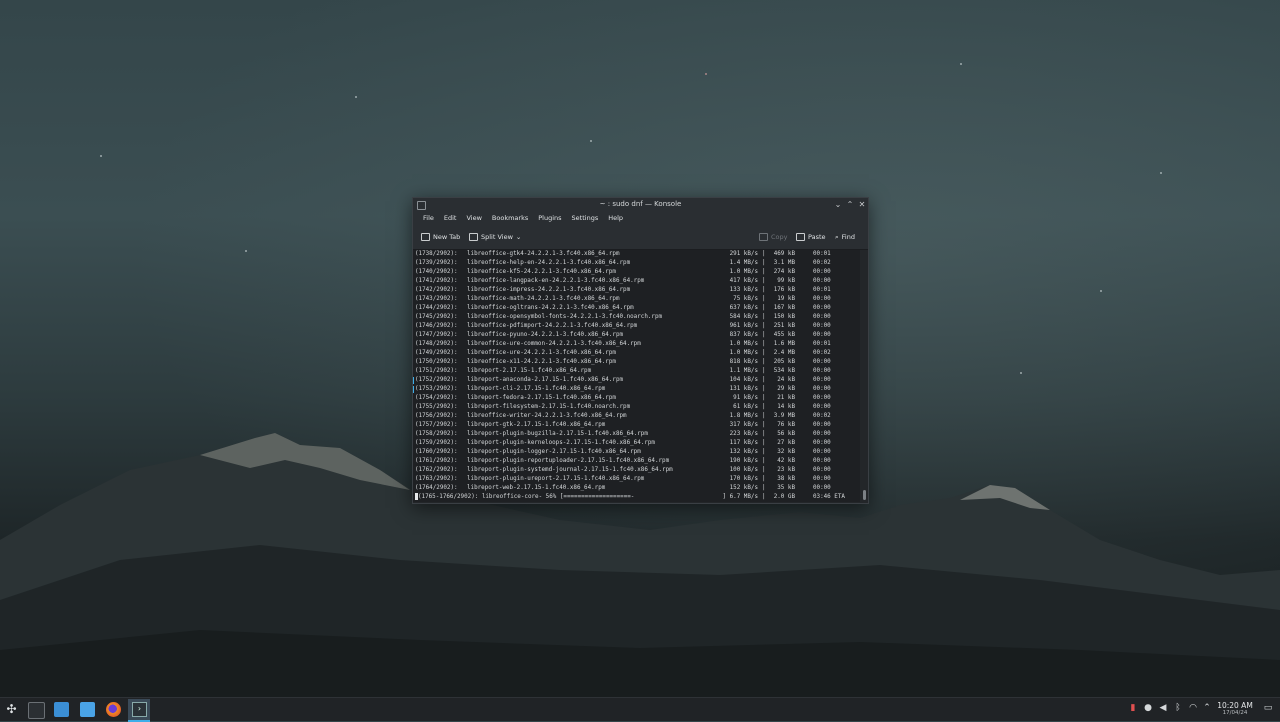 This screenshot has height=722, width=1280. What do you see at coordinates (1268, 708) in the screenshot?
I see `show-desktop-icon: ▭` at bounding box center [1268, 708].